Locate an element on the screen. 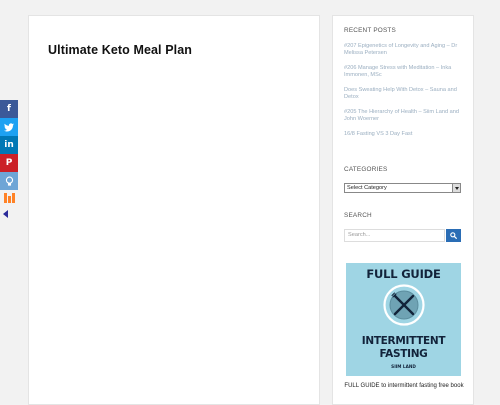 This screenshot has height=405, width=500. mix-share-button is located at coordinates (9, 198).